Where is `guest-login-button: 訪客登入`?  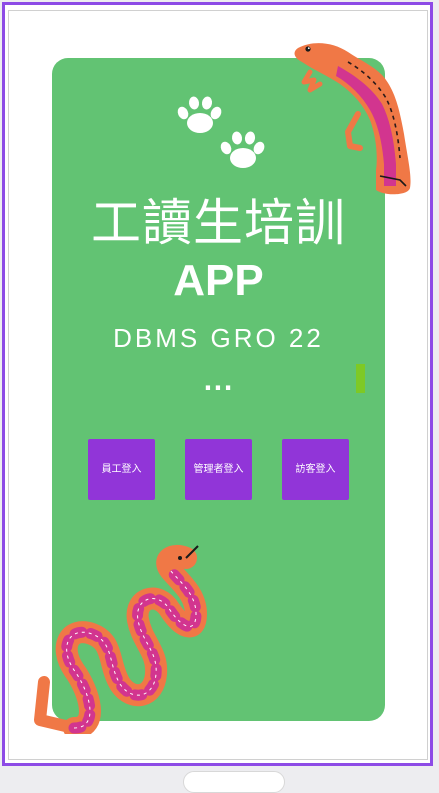 guest-login-button: 訪客登入 is located at coordinates (315, 469).